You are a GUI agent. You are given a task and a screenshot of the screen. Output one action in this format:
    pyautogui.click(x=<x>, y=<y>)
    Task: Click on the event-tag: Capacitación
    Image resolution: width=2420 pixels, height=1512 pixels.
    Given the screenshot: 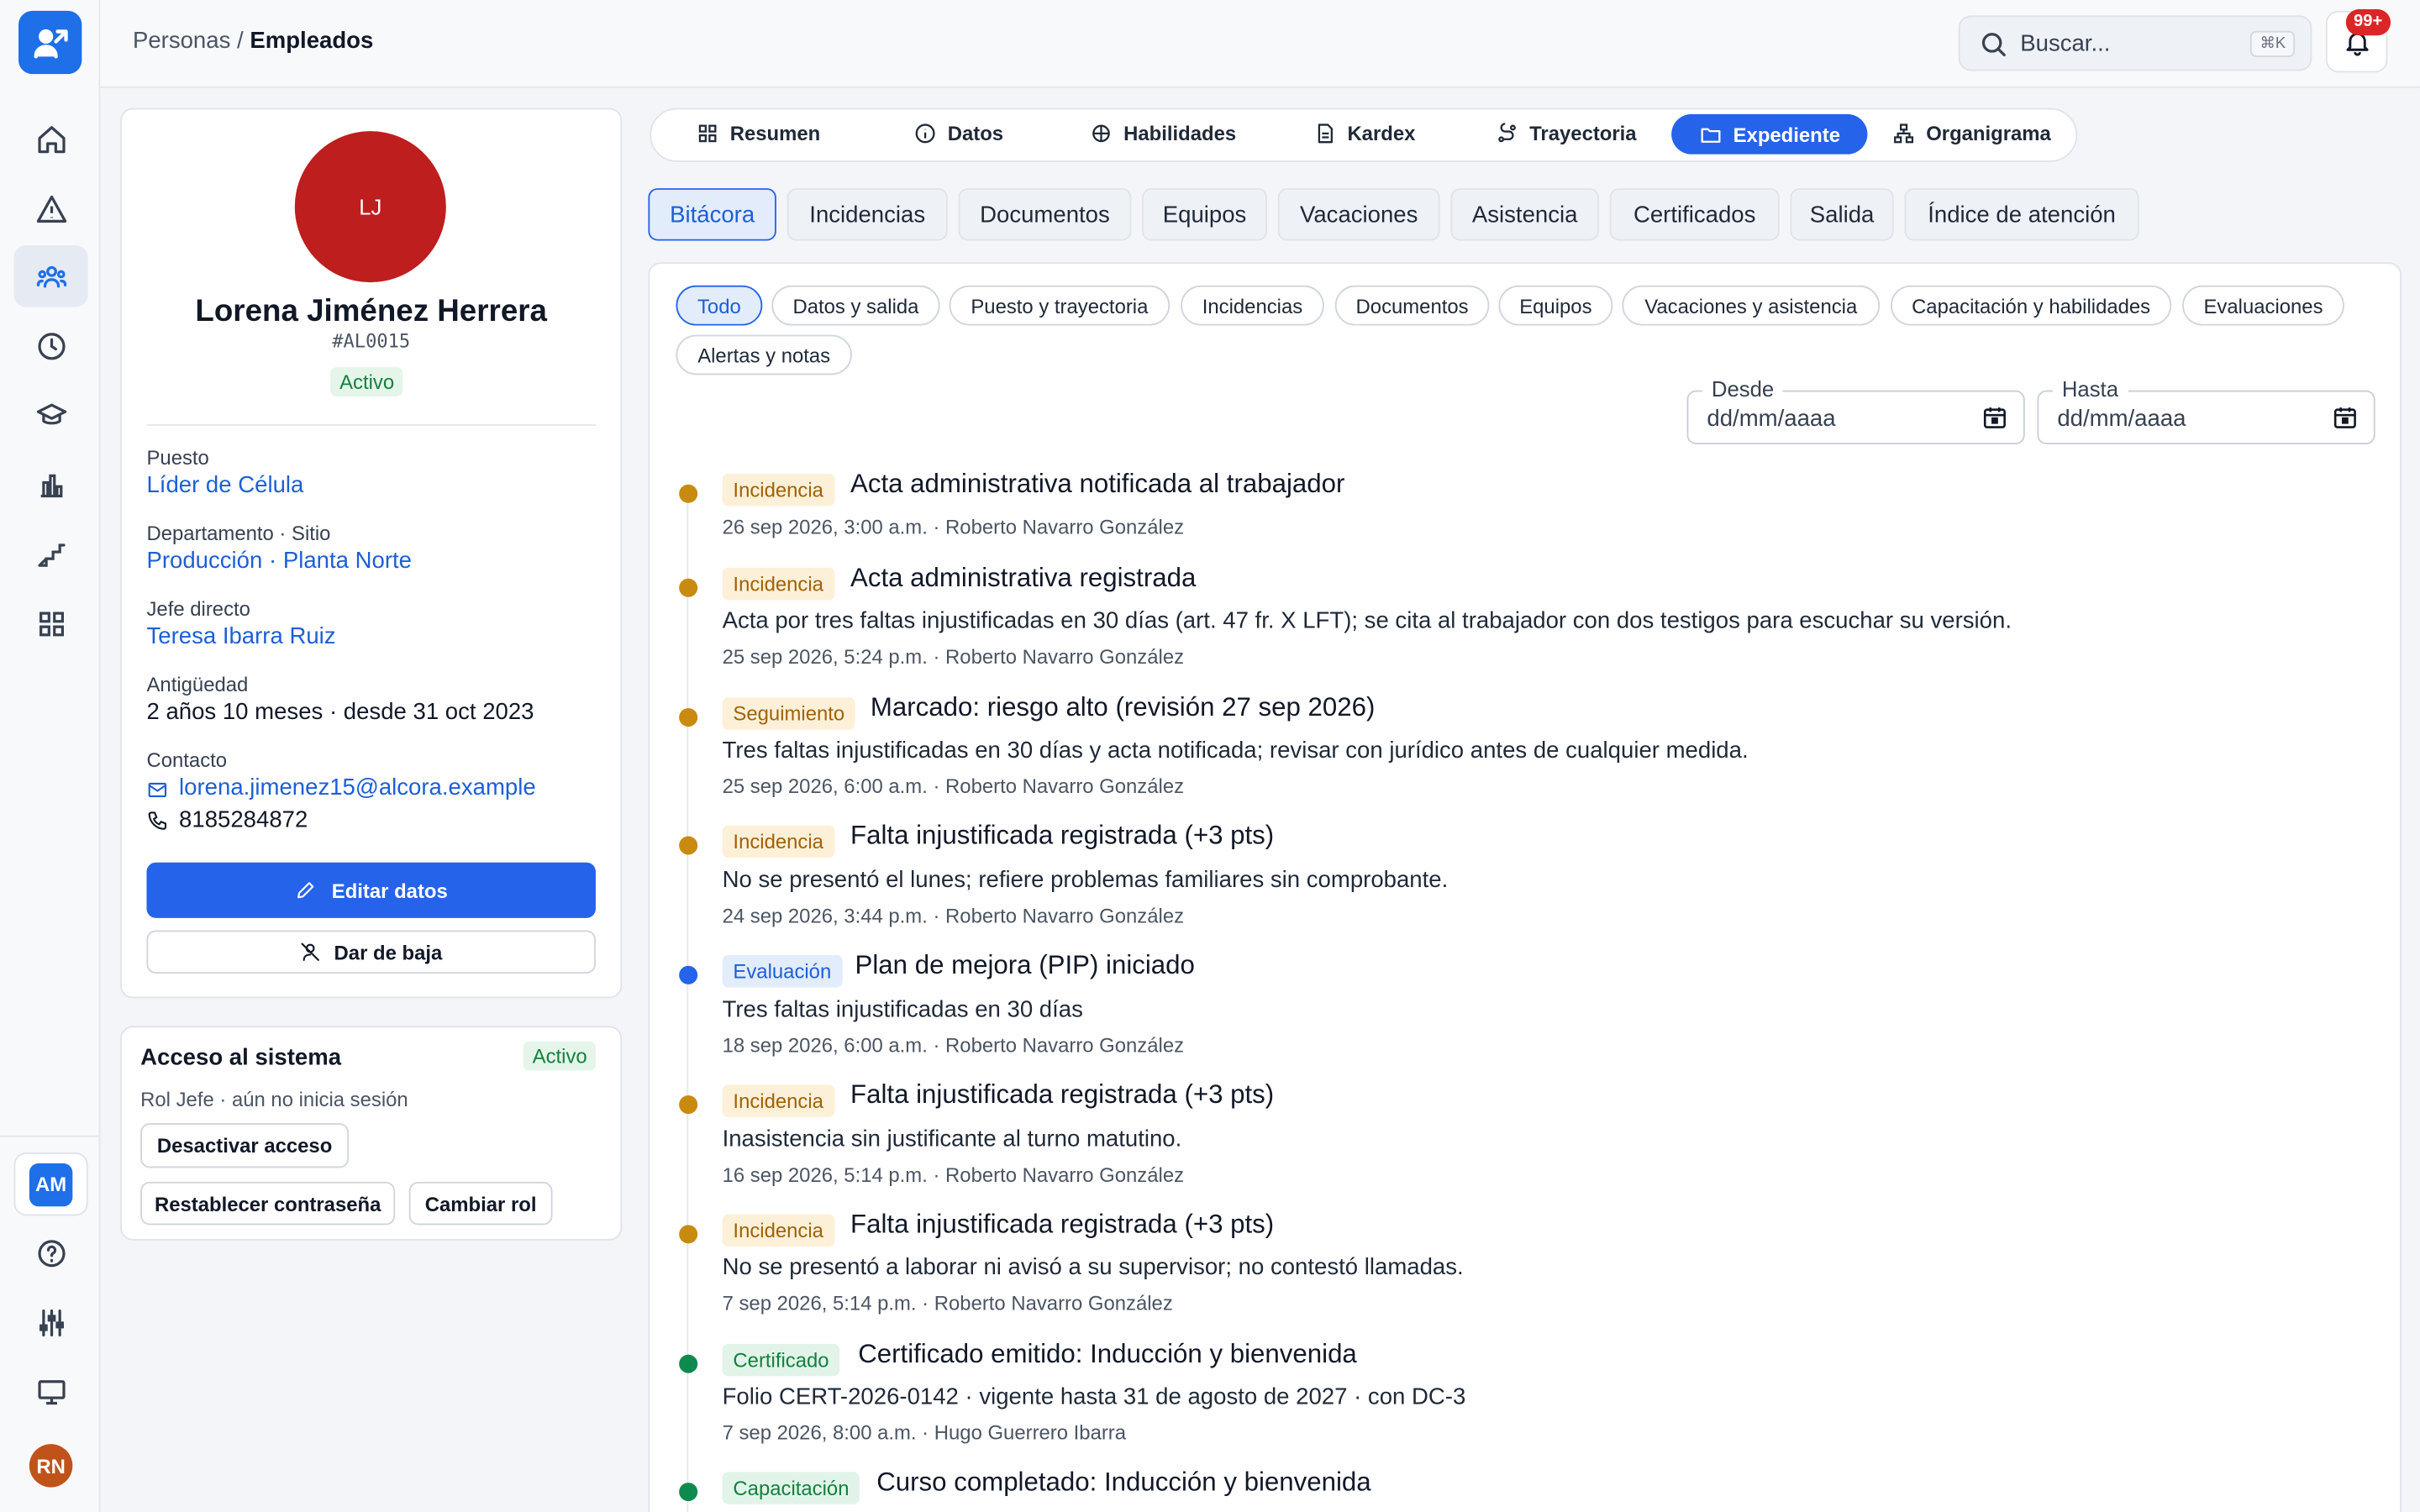 What is the action you would take?
    pyautogui.click(x=791, y=1488)
    